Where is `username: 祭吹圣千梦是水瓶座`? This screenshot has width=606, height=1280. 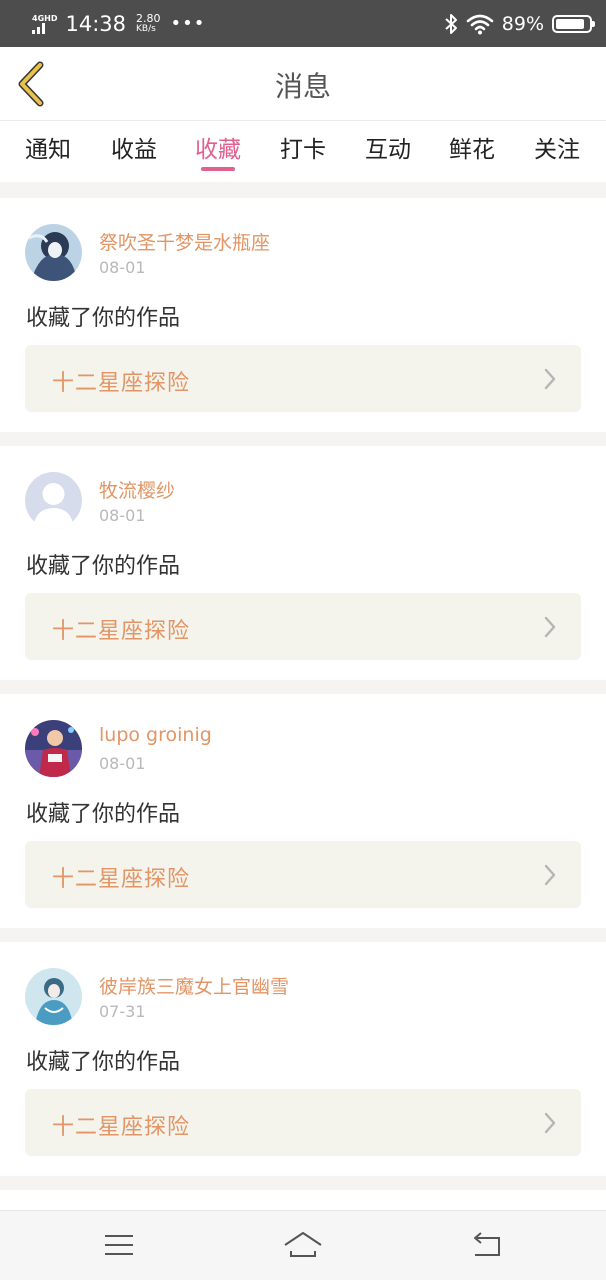
username: 祭吹圣千梦是水瓶座 is located at coordinates (184, 241).